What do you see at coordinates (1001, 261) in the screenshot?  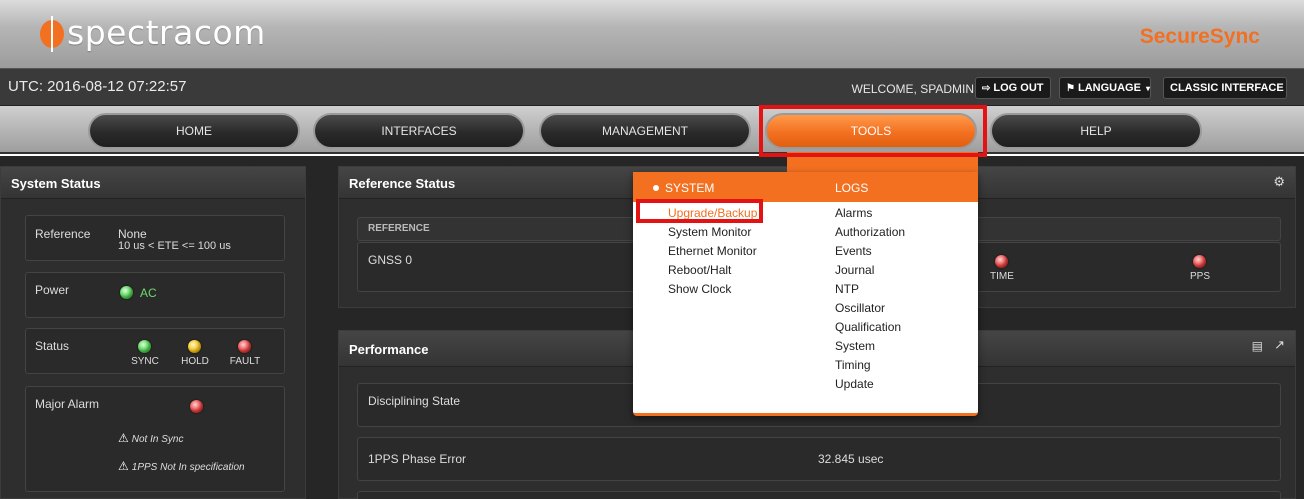 I see `time-status-icon` at bounding box center [1001, 261].